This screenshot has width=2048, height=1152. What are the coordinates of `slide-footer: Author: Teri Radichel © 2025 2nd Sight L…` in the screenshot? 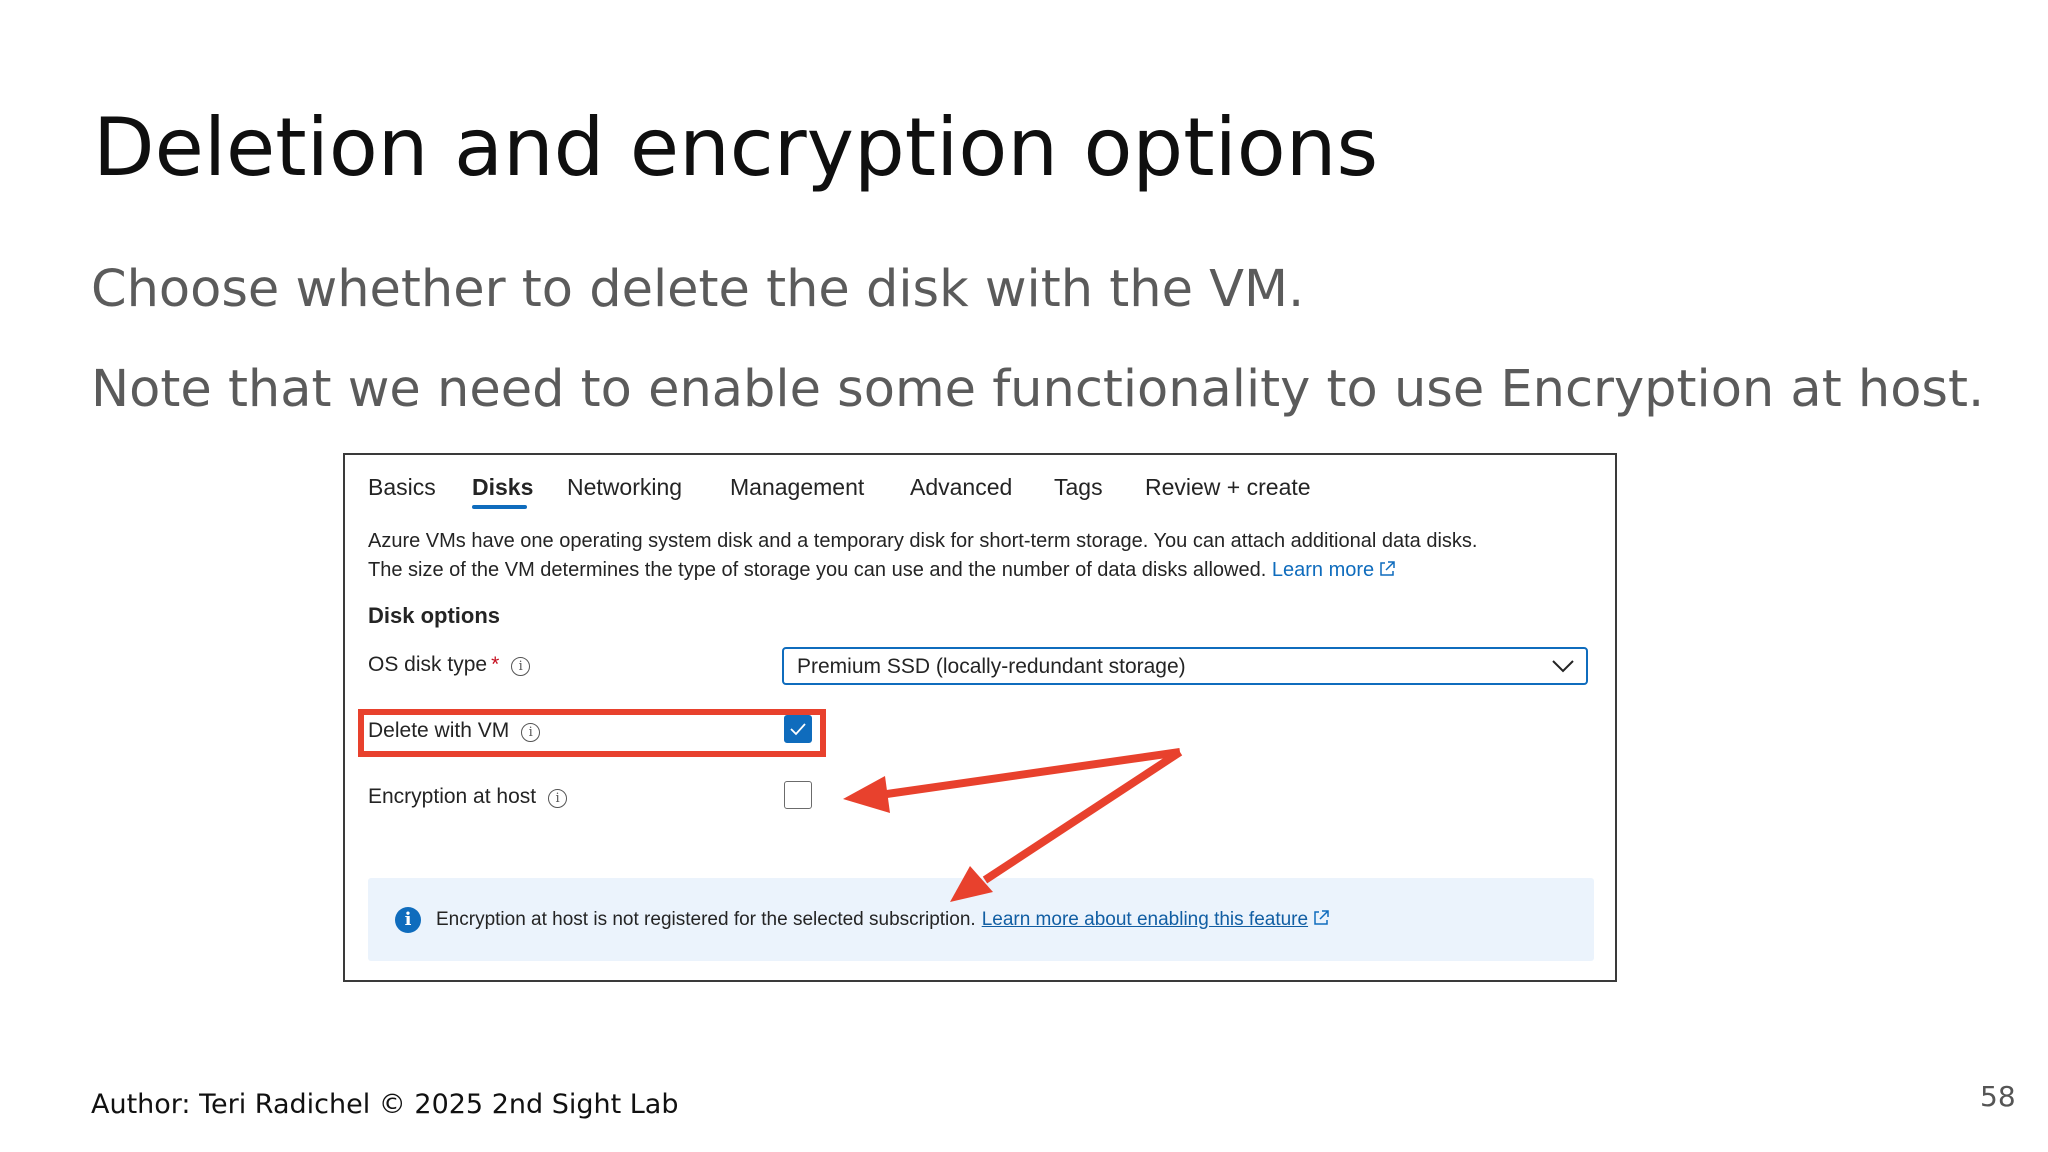 It's located at (385, 1104).